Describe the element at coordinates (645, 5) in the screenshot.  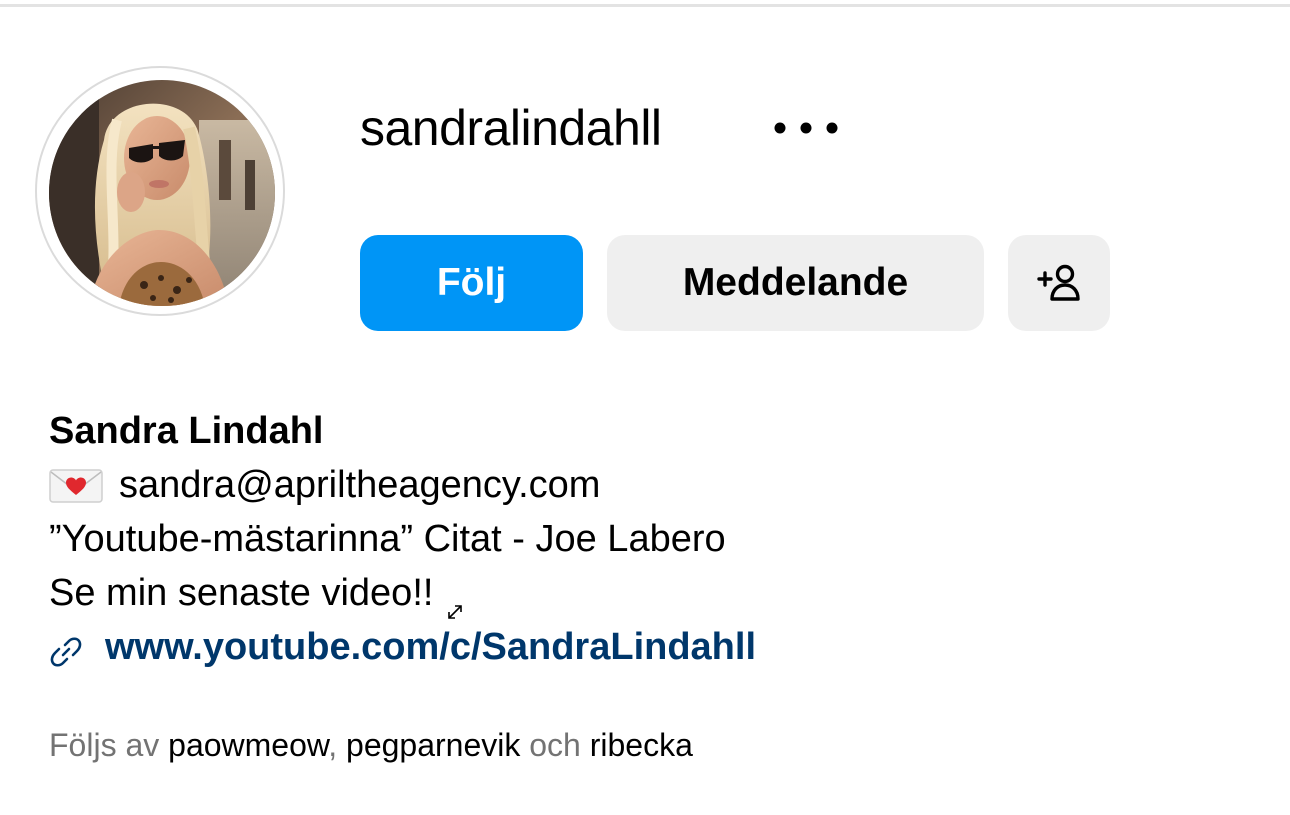
I see `top-divider` at that location.